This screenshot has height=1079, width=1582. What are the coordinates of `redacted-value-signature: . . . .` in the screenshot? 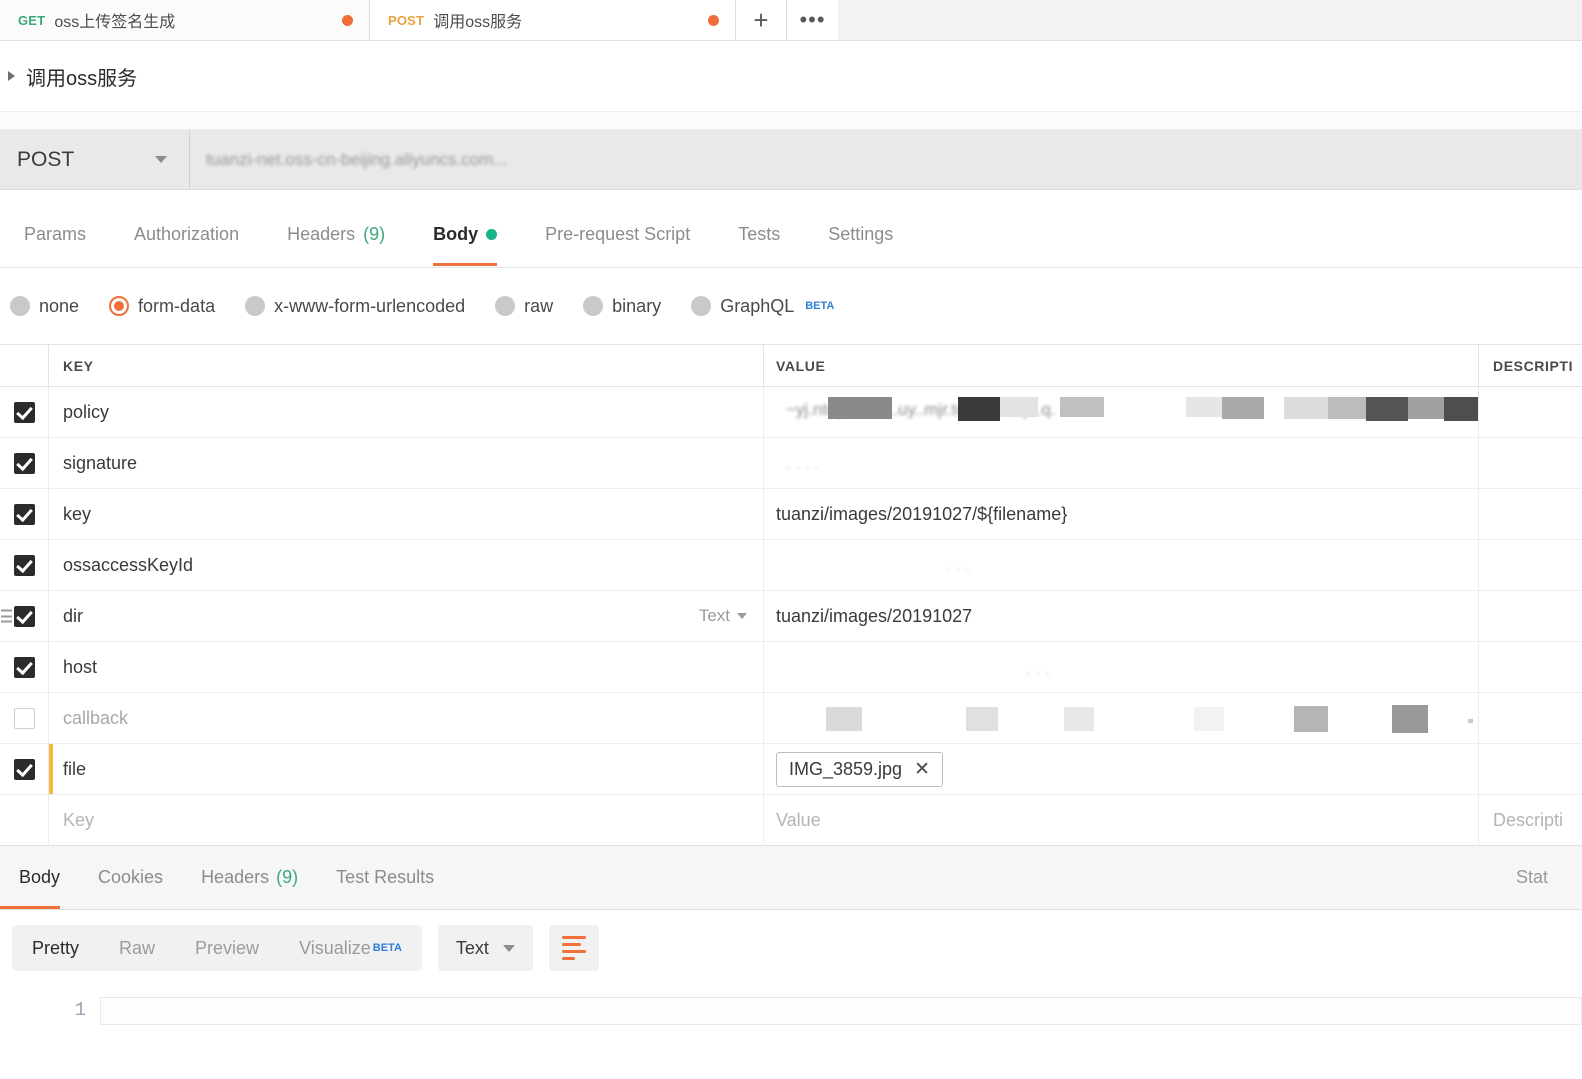 It's located at (803, 463).